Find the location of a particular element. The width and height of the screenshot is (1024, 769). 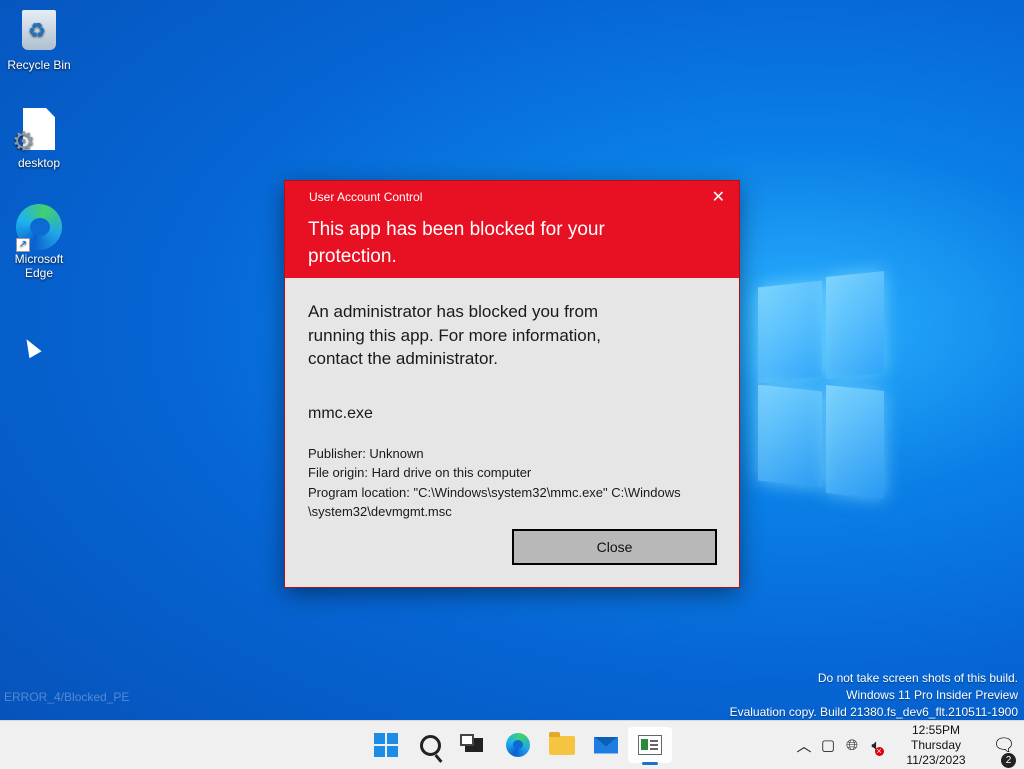

clock: 12:55PM Thursday 11/23/2023 is located at coordinates (936, 745).